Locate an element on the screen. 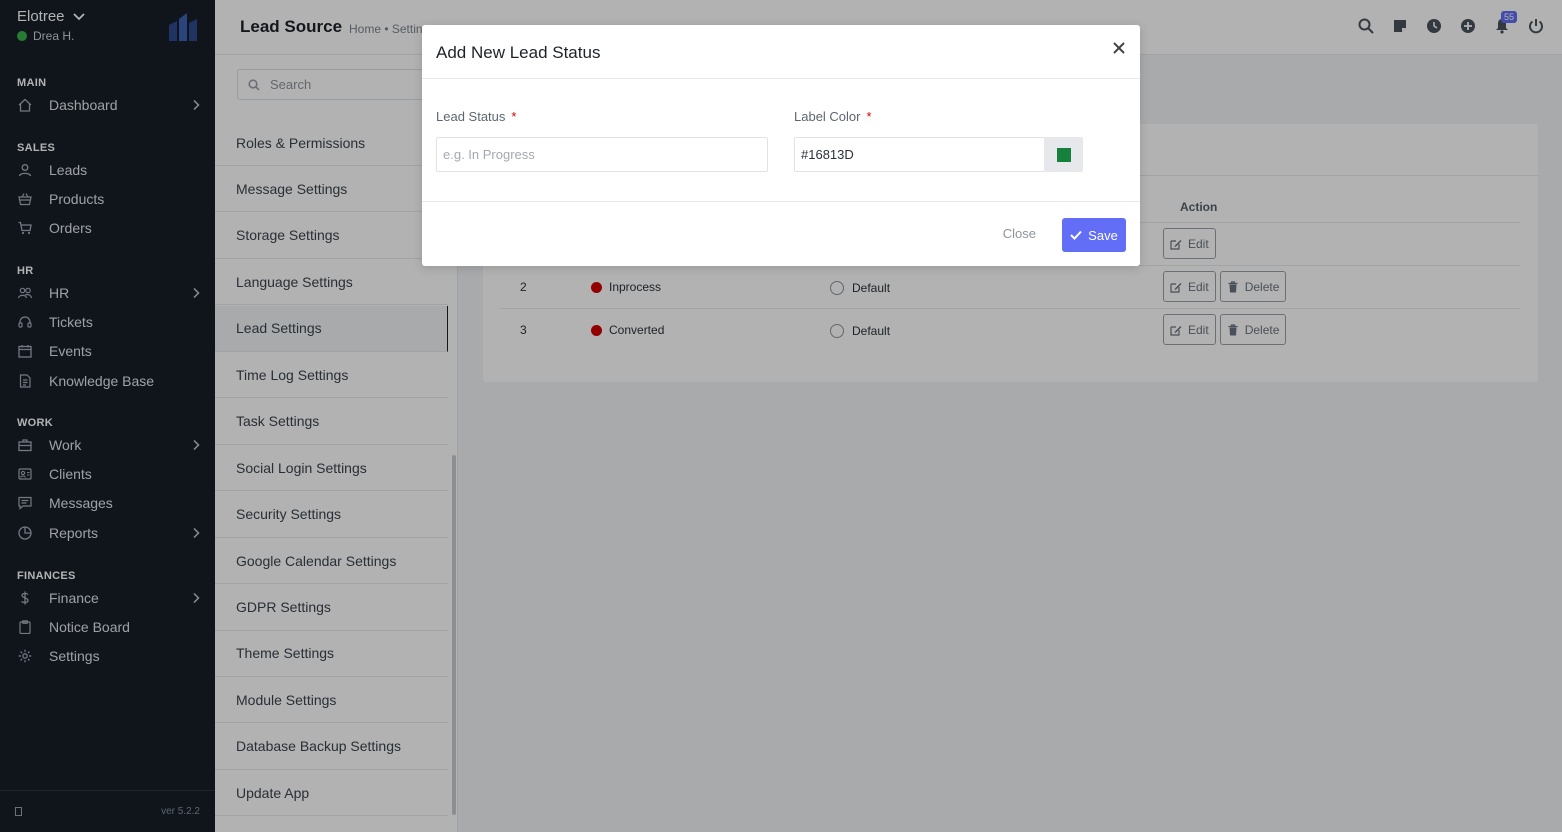 The image size is (1562, 832). save-button: Save is located at coordinates (1094, 235).